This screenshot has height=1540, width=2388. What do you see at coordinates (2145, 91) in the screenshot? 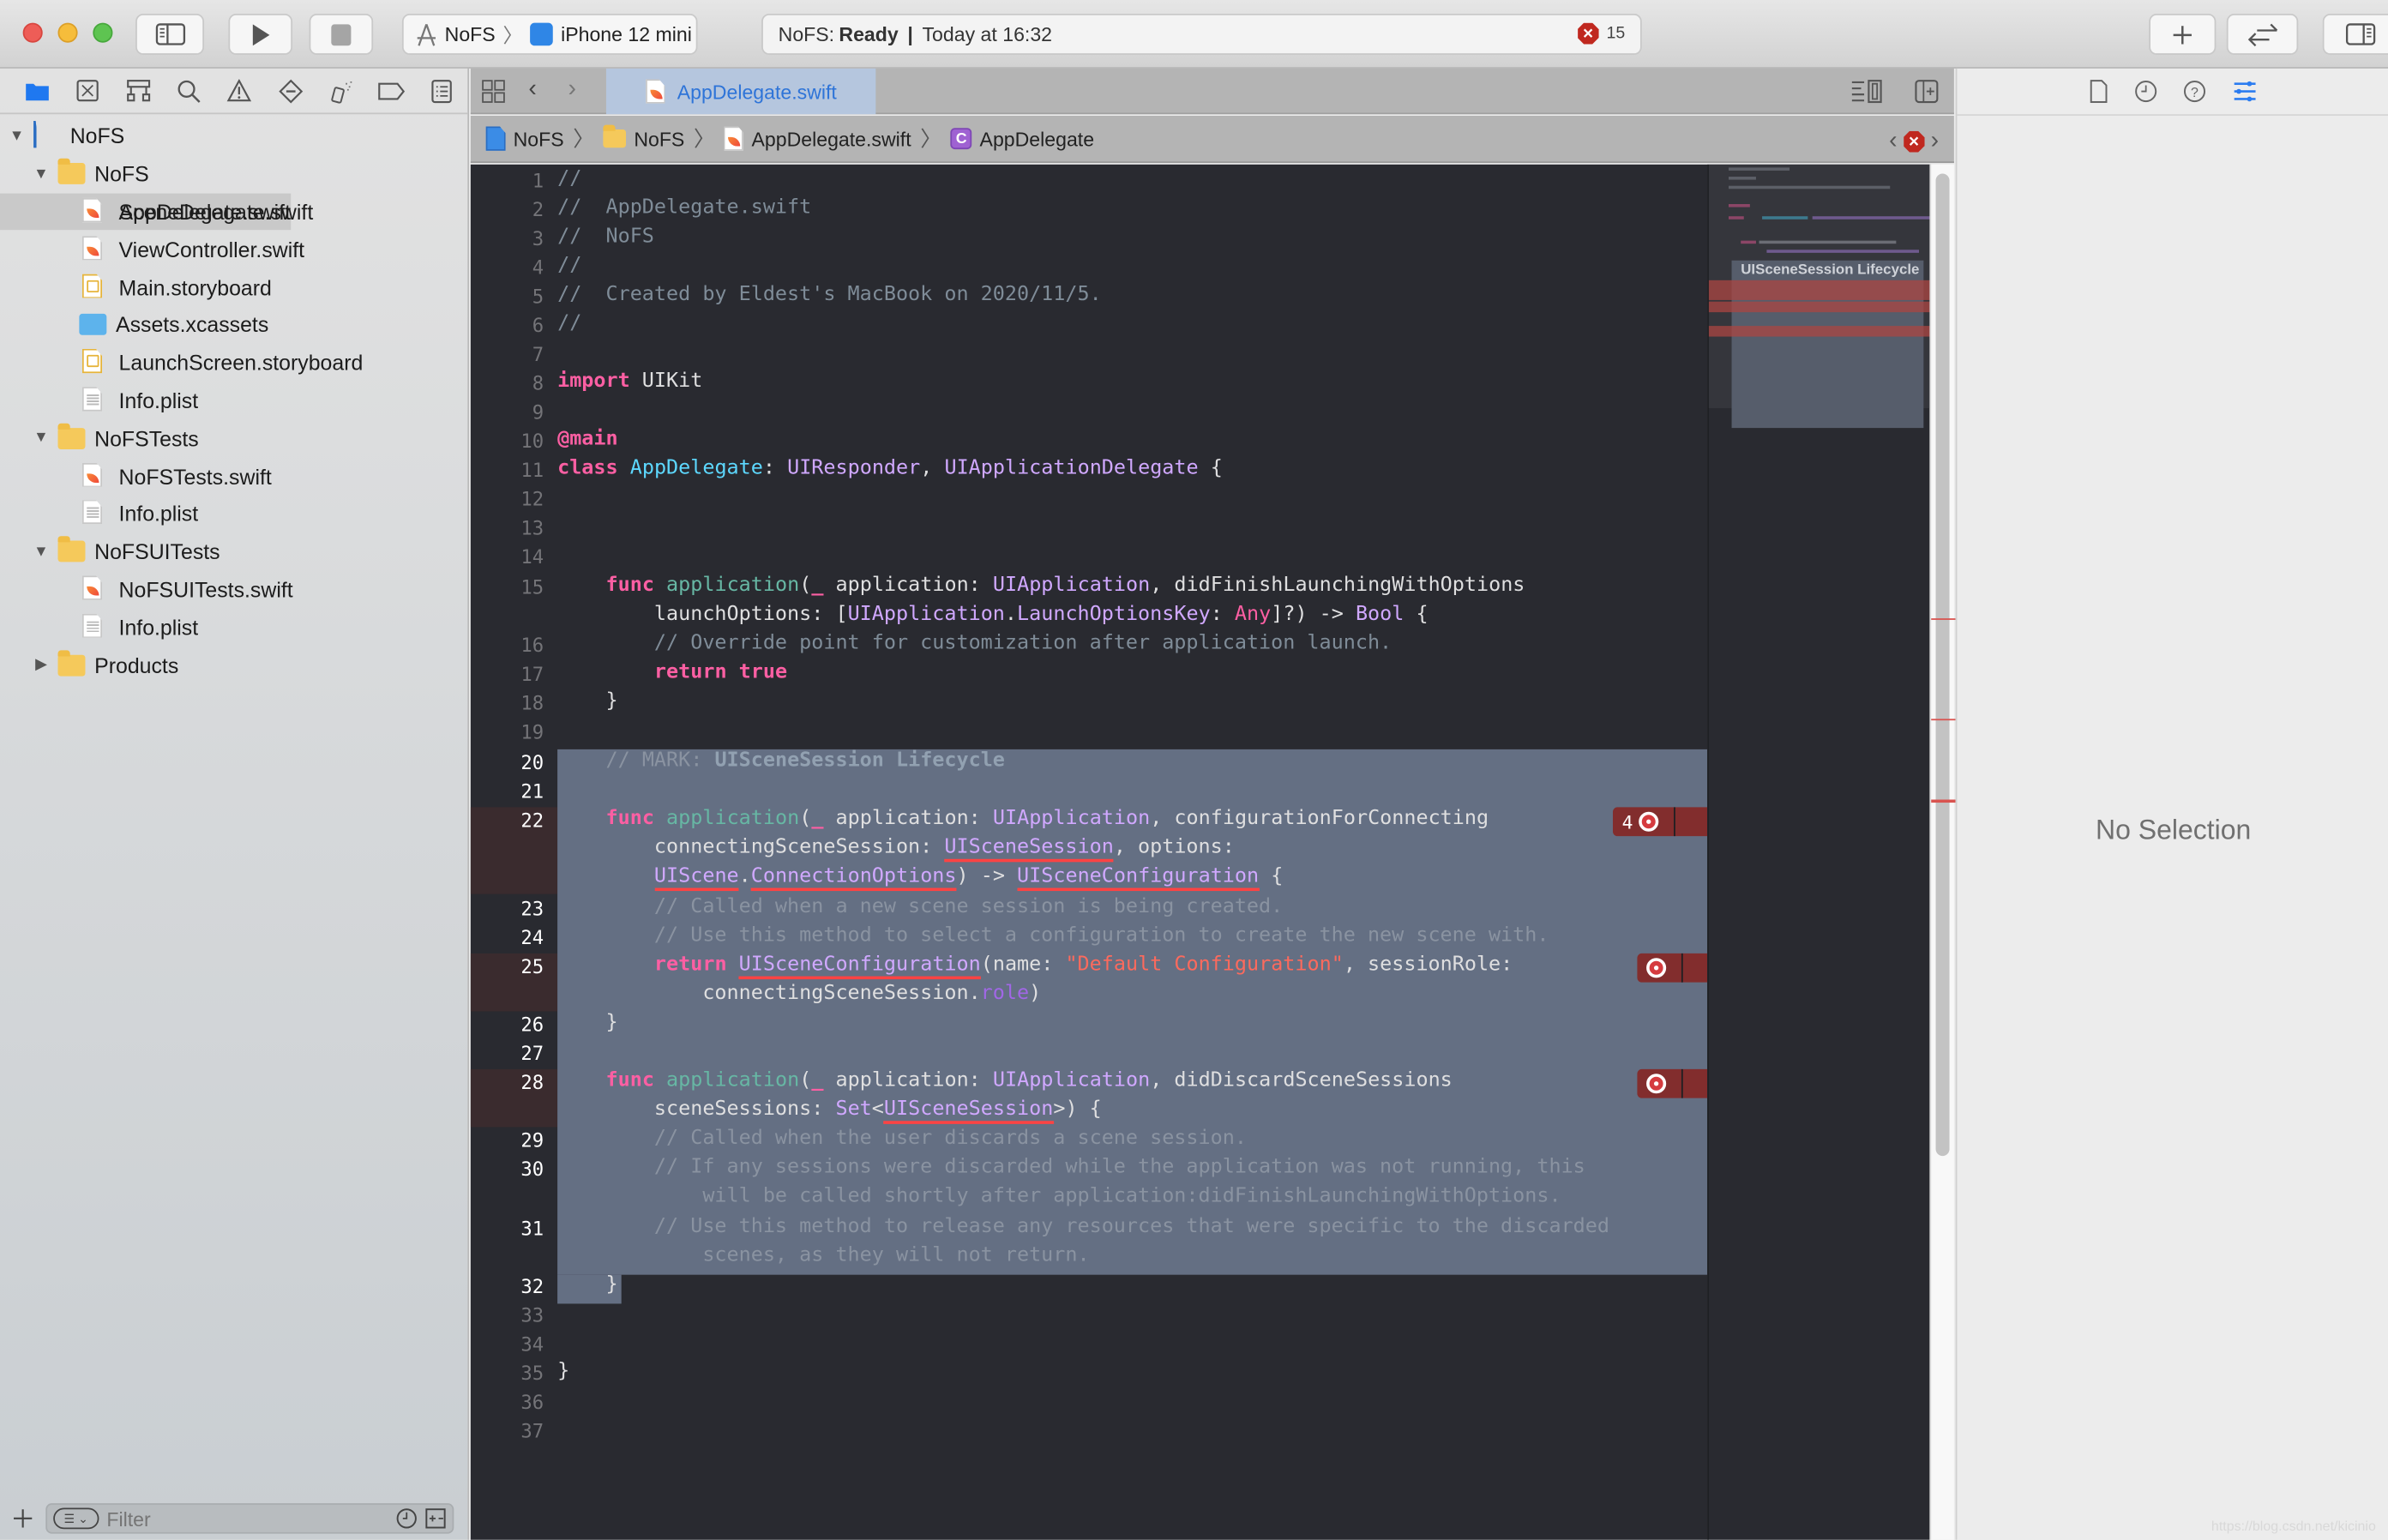
I see `history-clock-icon` at bounding box center [2145, 91].